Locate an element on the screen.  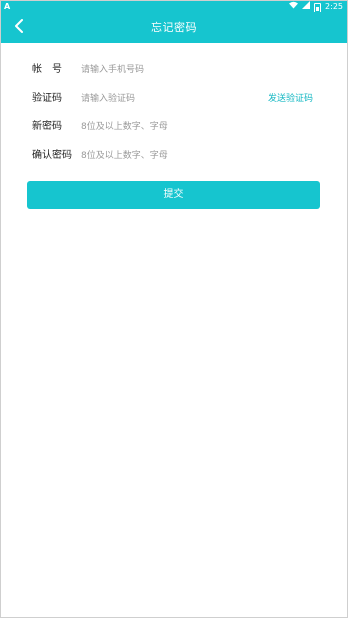
send-code-button: 发送验证码 is located at coordinates (290, 99).